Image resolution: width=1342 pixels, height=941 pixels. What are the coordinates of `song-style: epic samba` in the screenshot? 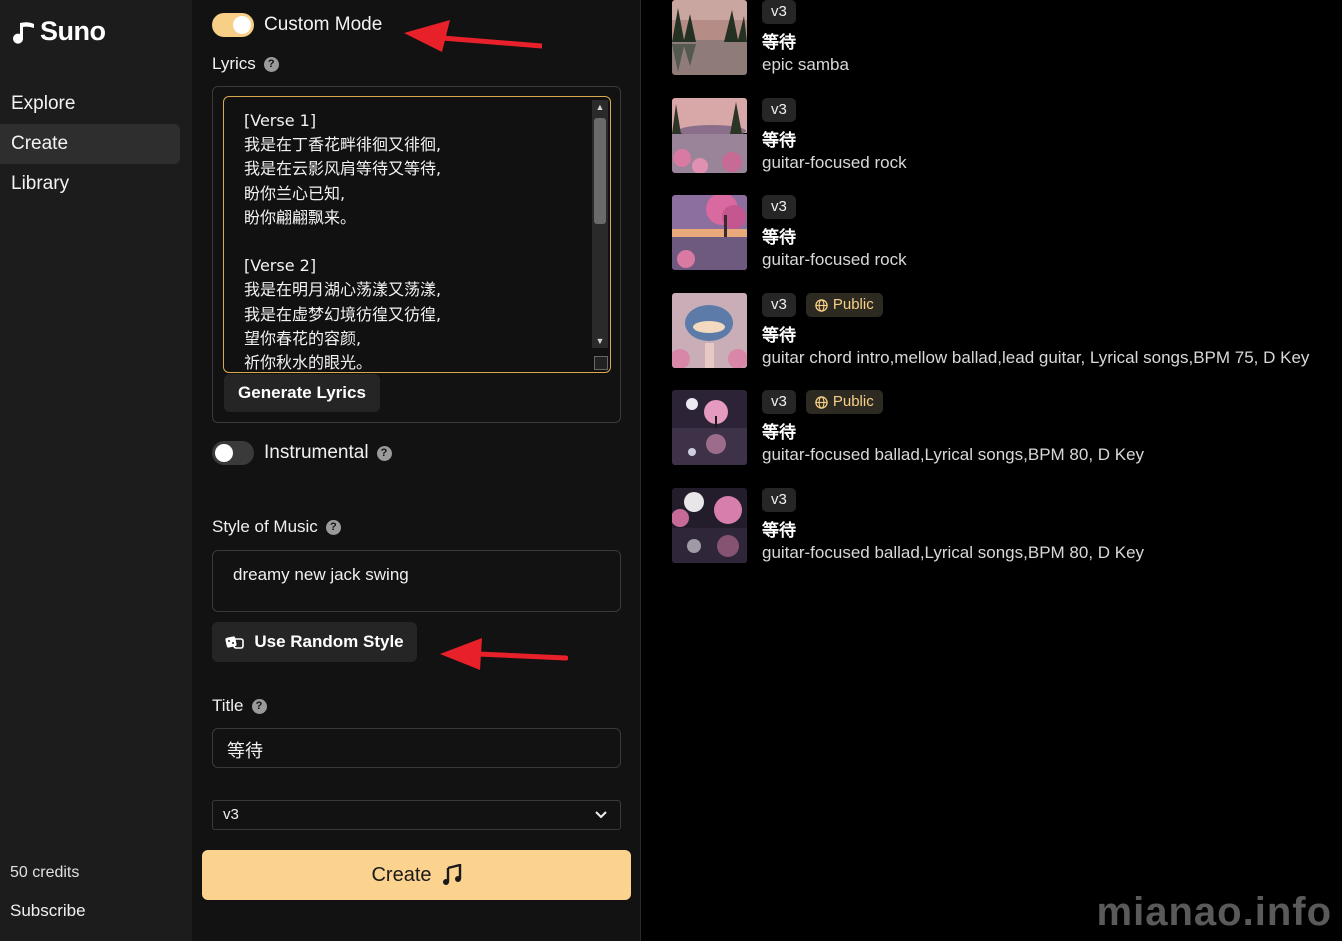 It's located at (805, 64).